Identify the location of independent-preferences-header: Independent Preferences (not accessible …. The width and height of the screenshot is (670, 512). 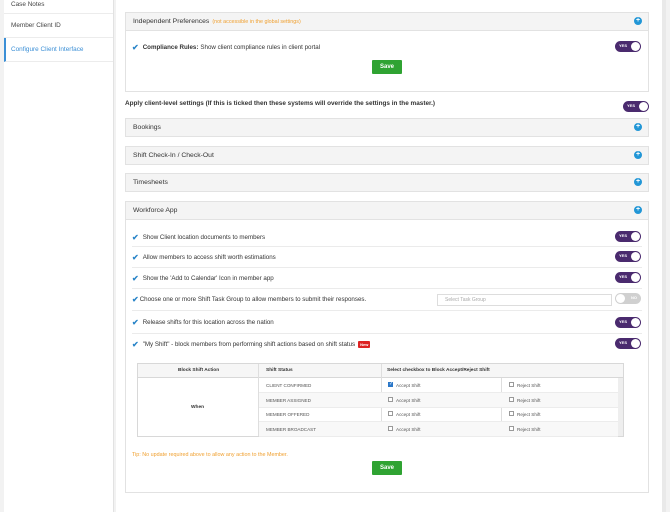
(387, 22).